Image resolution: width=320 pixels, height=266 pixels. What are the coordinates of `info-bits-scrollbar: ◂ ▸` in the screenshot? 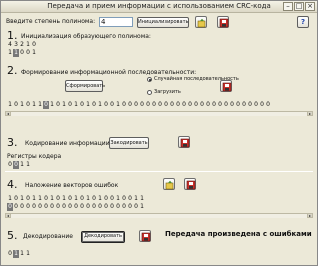 It's located at (159, 113).